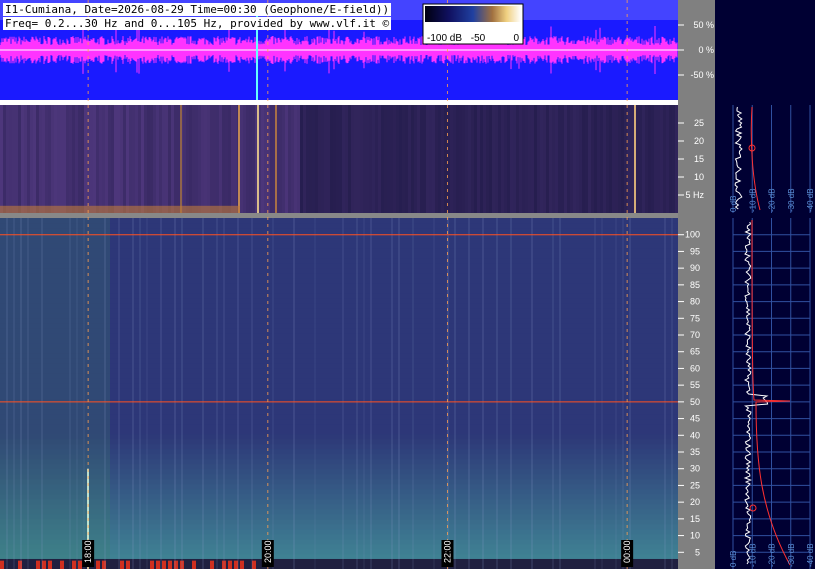 The image size is (815, 569). Describe the element at coordinates (699, 141) in the screenshot. I see `lowfreq-tick-label: 20` at that location.